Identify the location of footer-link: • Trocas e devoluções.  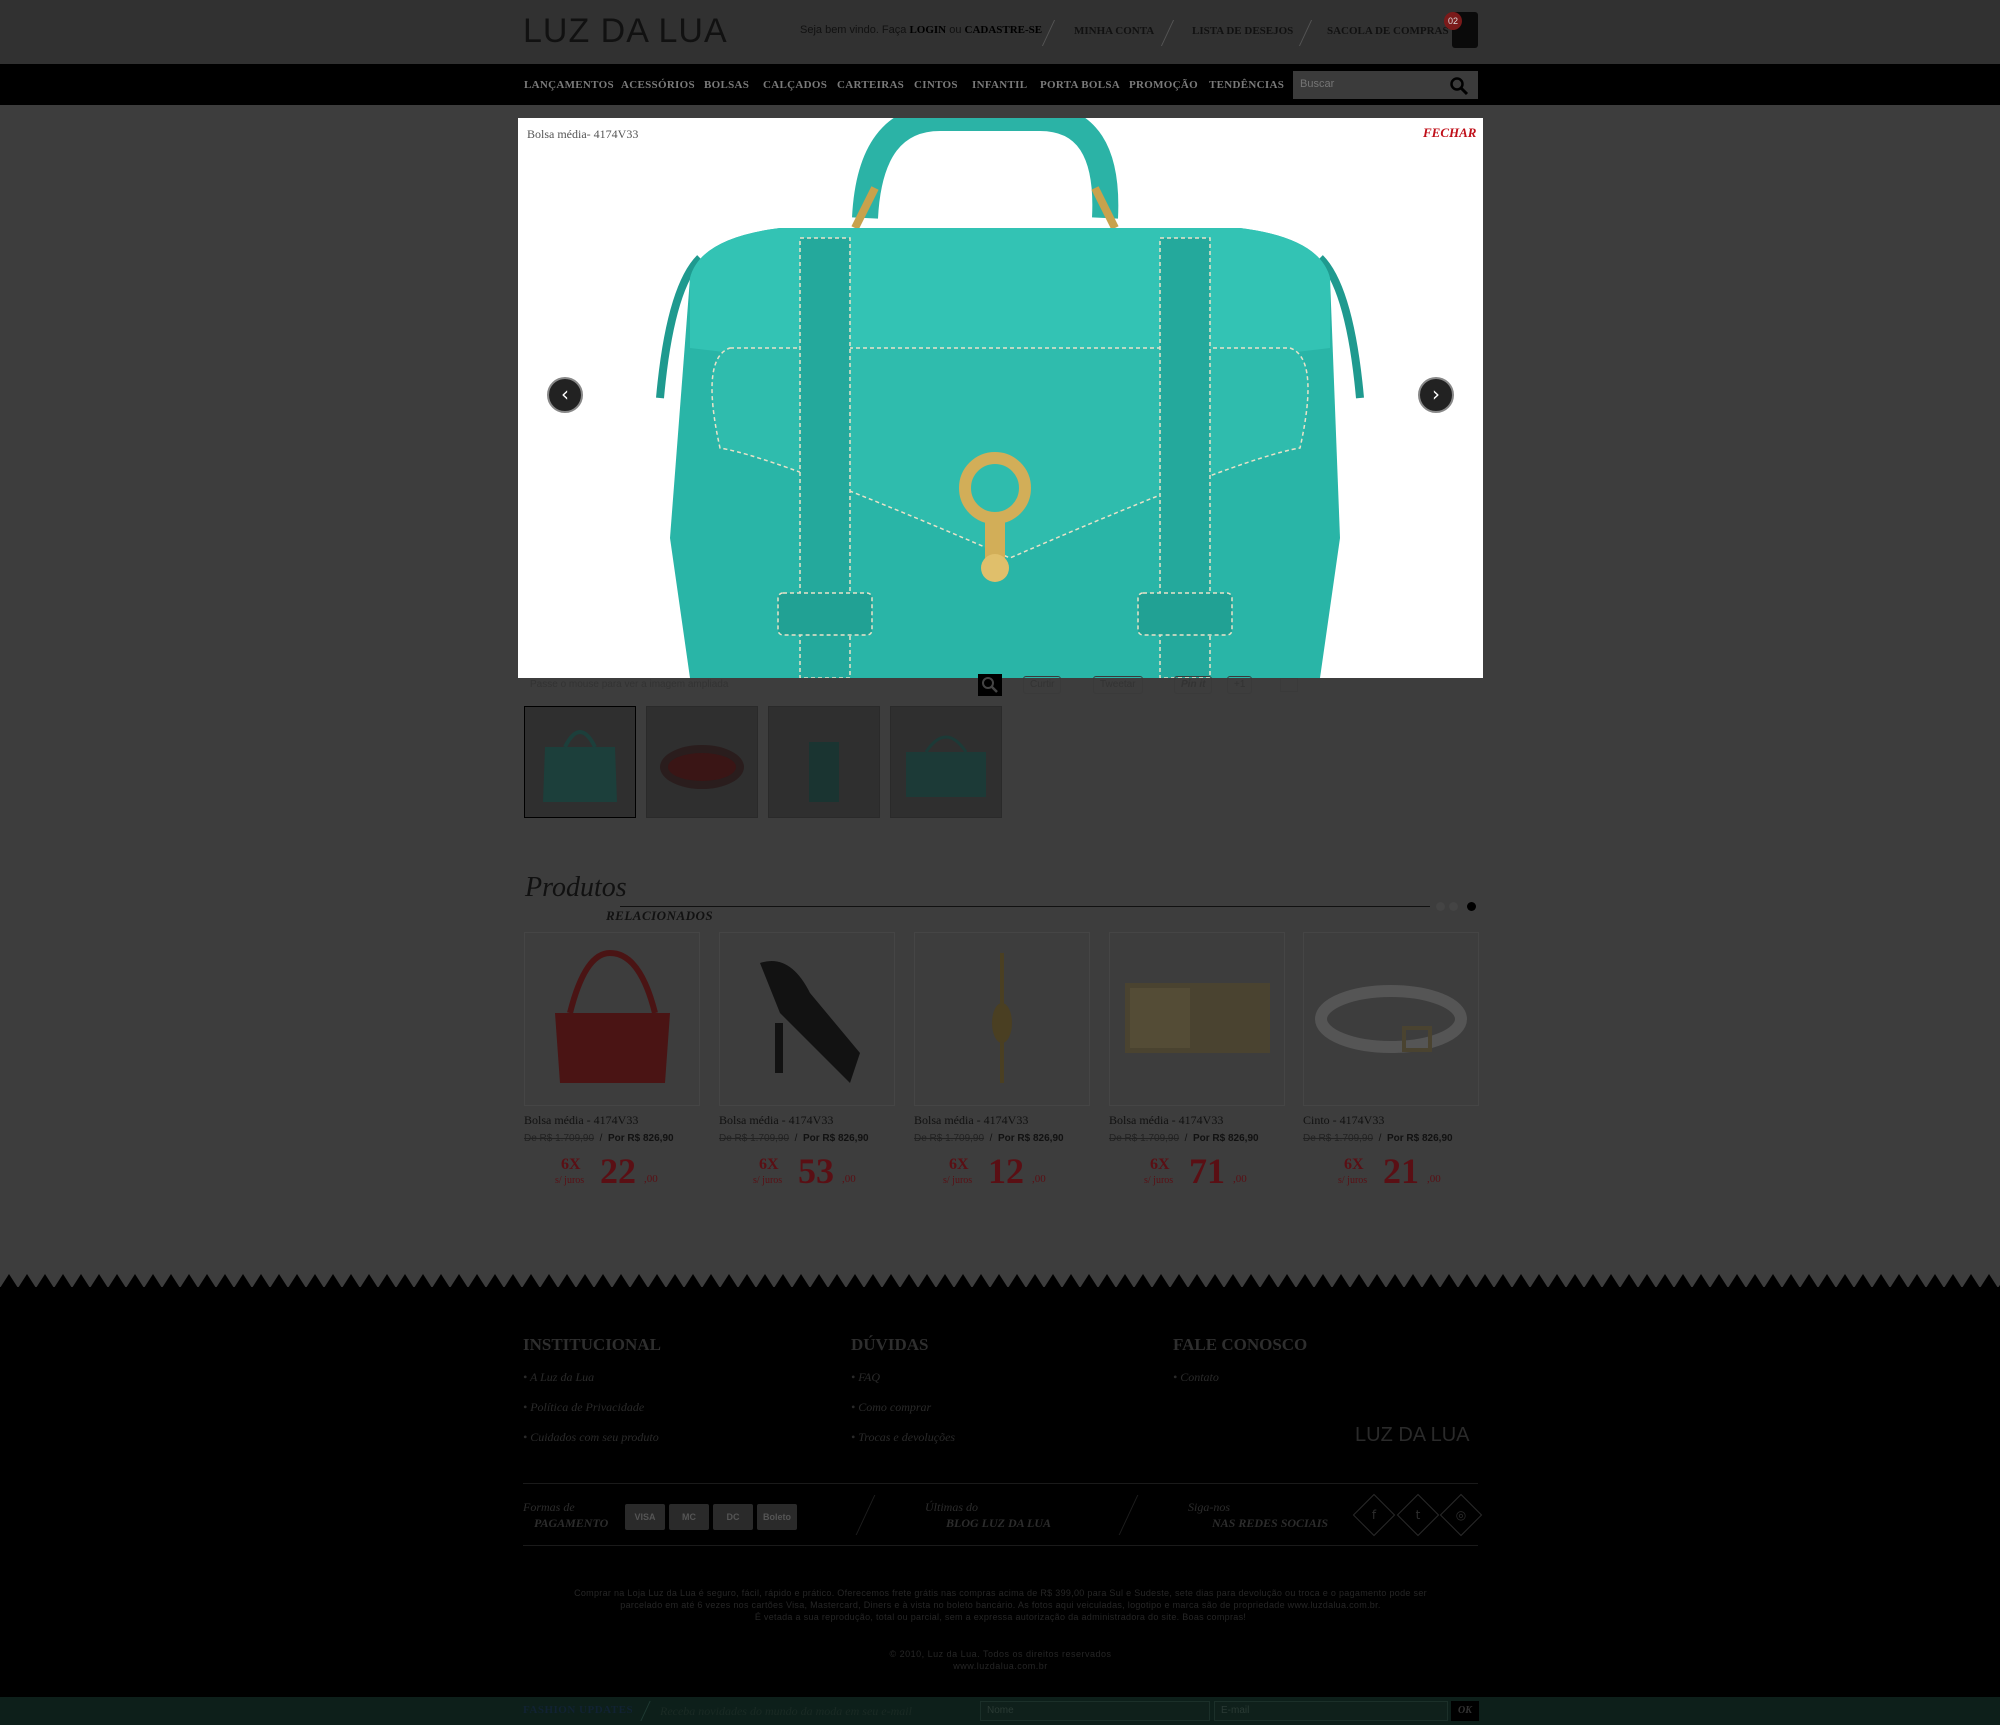
(903, 1437).